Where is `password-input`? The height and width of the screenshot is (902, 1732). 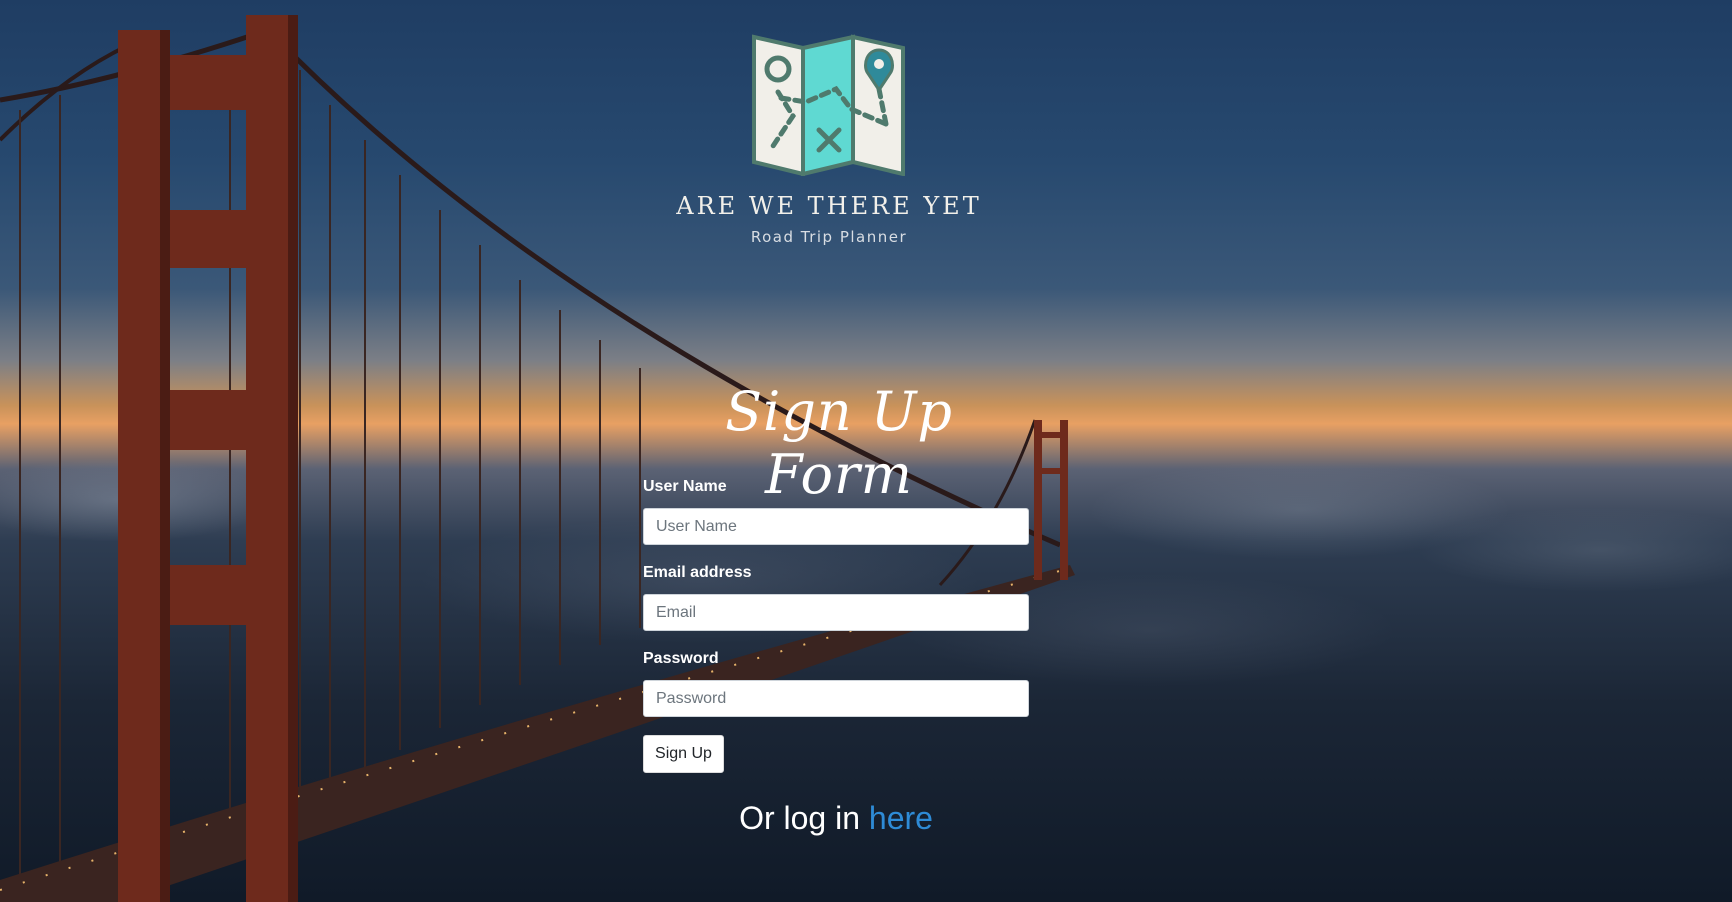 password-input is located at coordinates (836, 698).